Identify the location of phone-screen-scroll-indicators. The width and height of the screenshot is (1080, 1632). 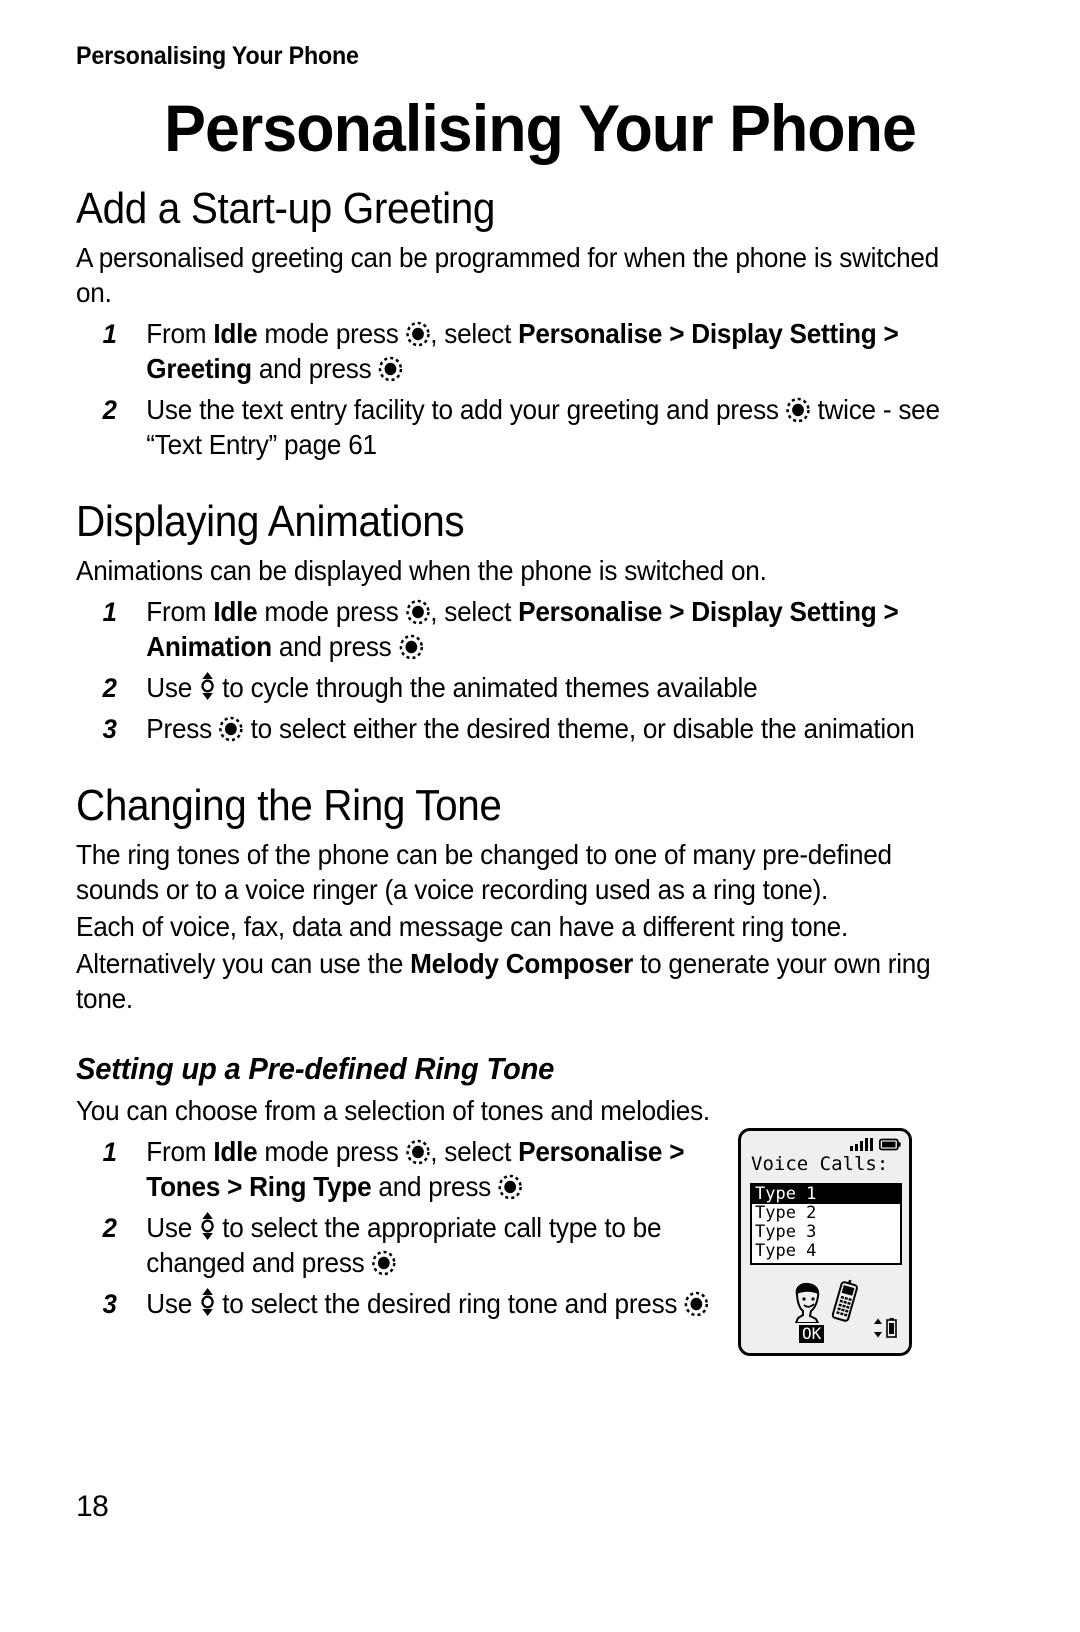
(885, 1330).